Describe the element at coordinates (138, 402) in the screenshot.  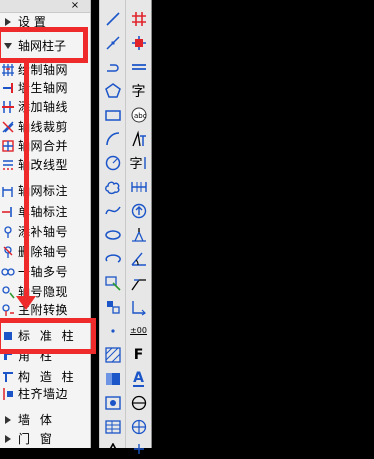
I see `index-icon` at that location.